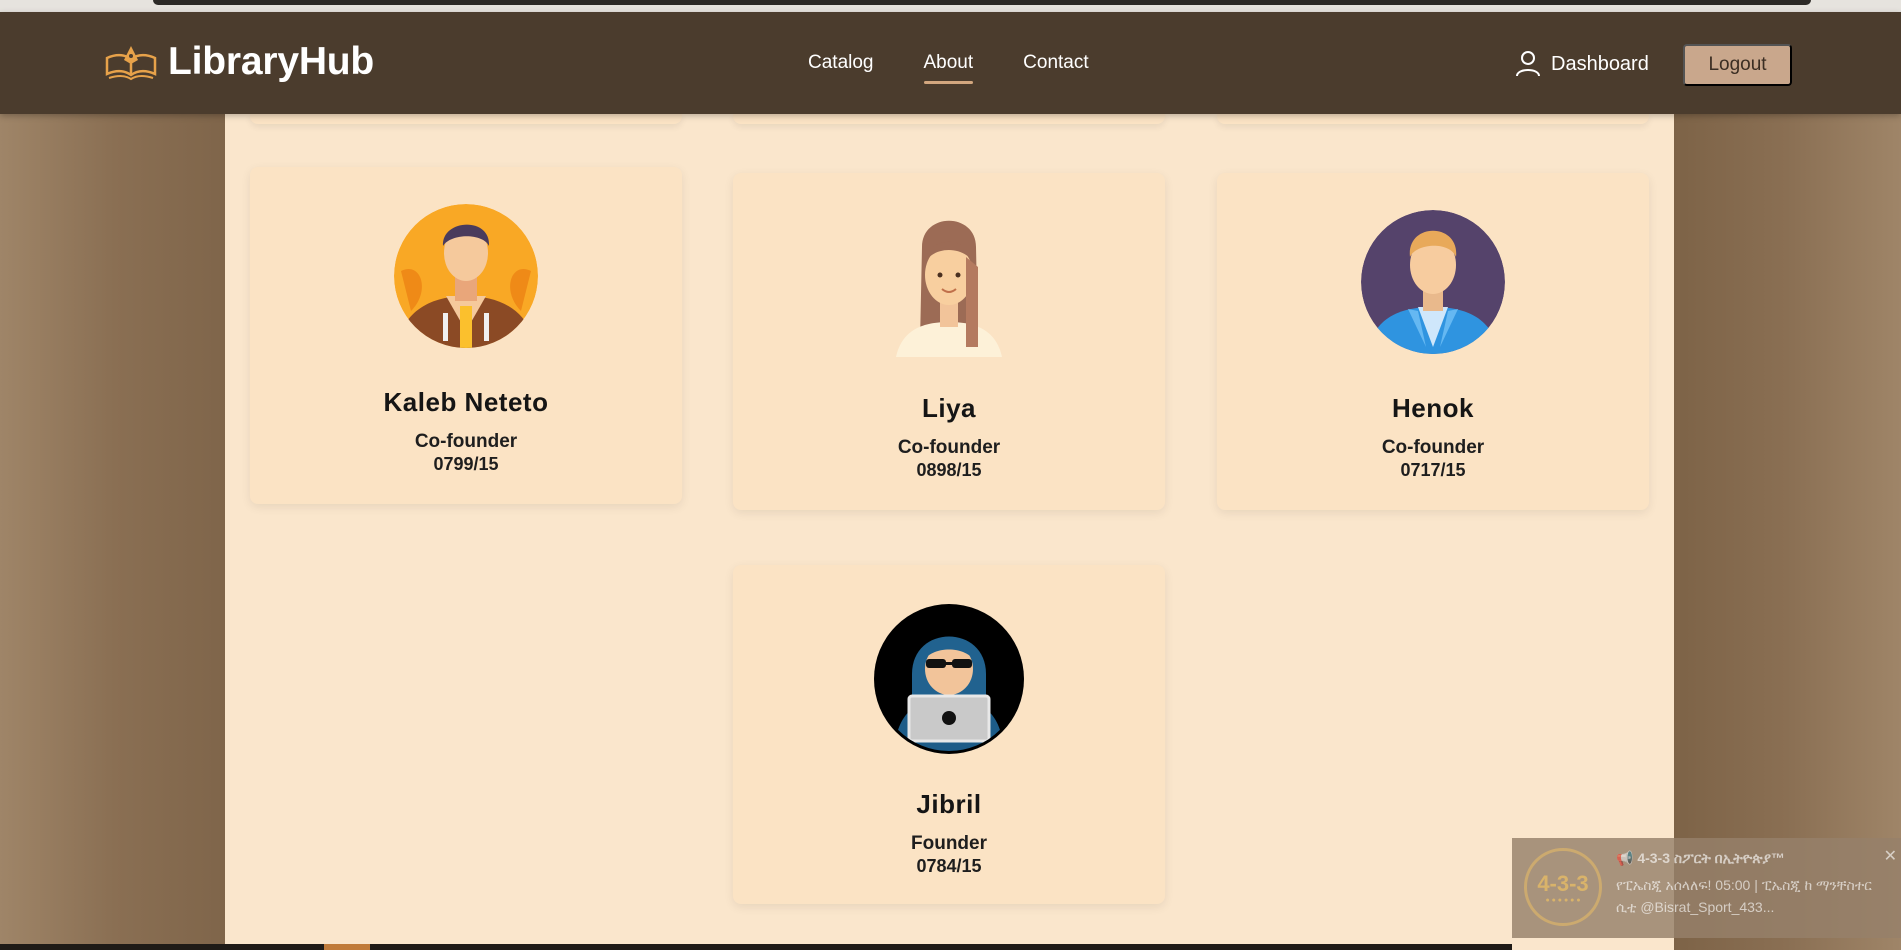  I want to click on member-id: 0784/15, so click(949, 866).